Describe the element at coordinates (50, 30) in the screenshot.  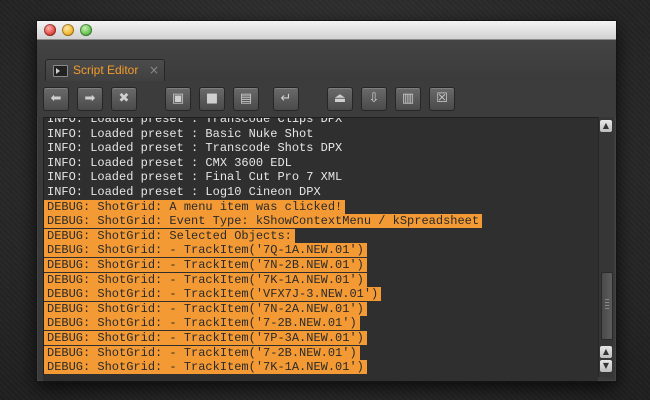
I see `close-window-button` at that location.